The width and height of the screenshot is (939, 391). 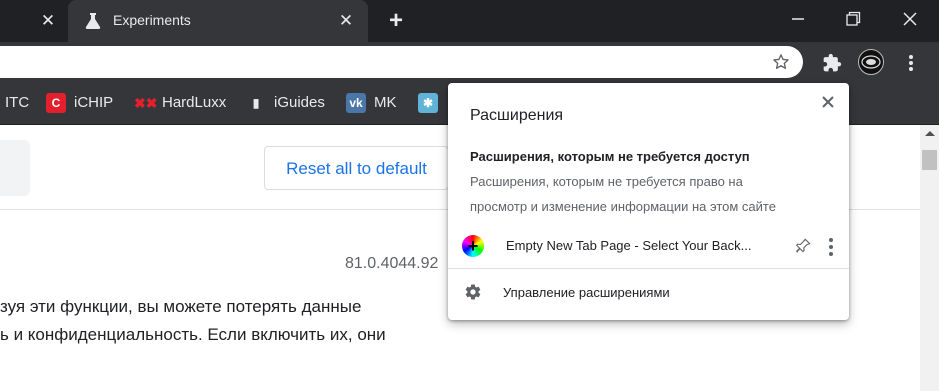 What do you see at coordinates (146, 103) in the screenshot?
I see `hardluxx-icon: ✖✖` at bounding box center [146, 103].